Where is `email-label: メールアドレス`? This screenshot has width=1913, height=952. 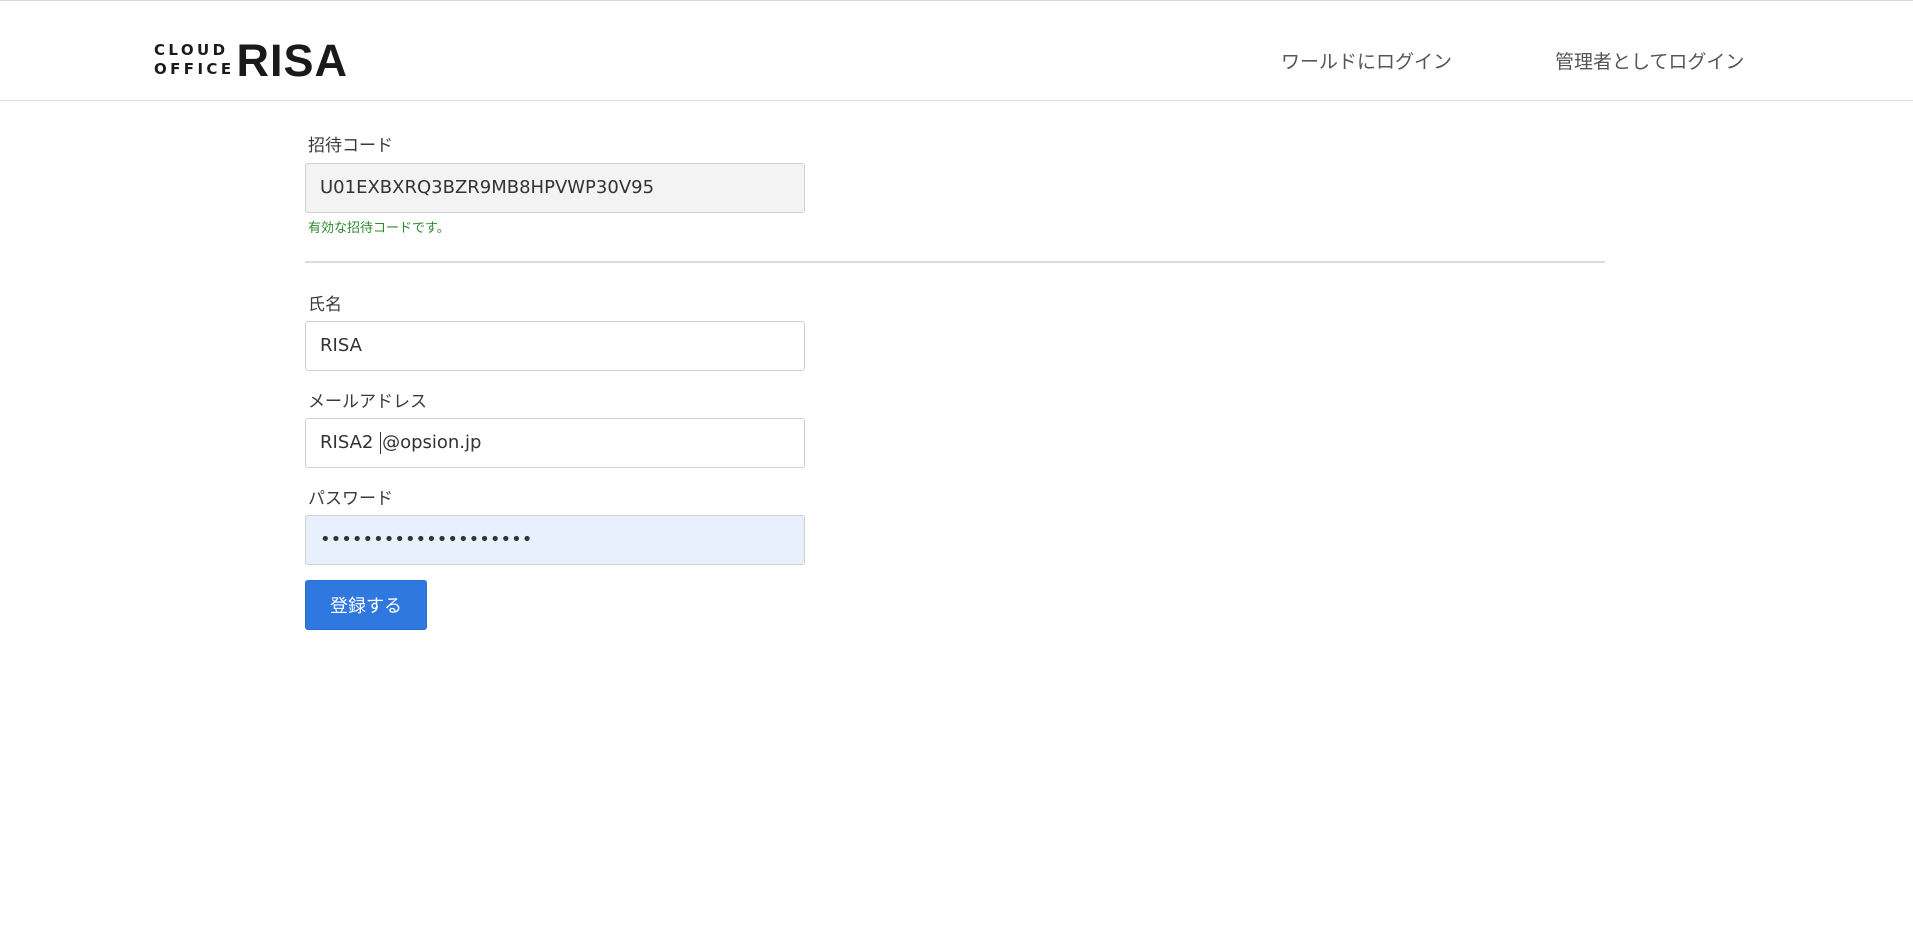 email-label: メールアドレス is located at coordinates (367, 402).